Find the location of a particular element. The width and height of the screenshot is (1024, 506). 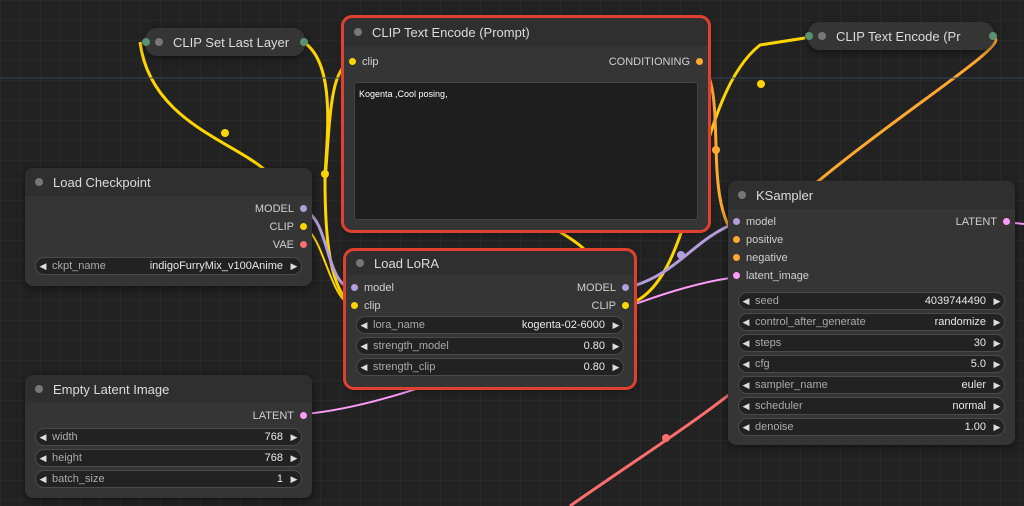

widget-strength-model: ◀ strength_model 0.80 ▶ is located at coordinates (490, 346).